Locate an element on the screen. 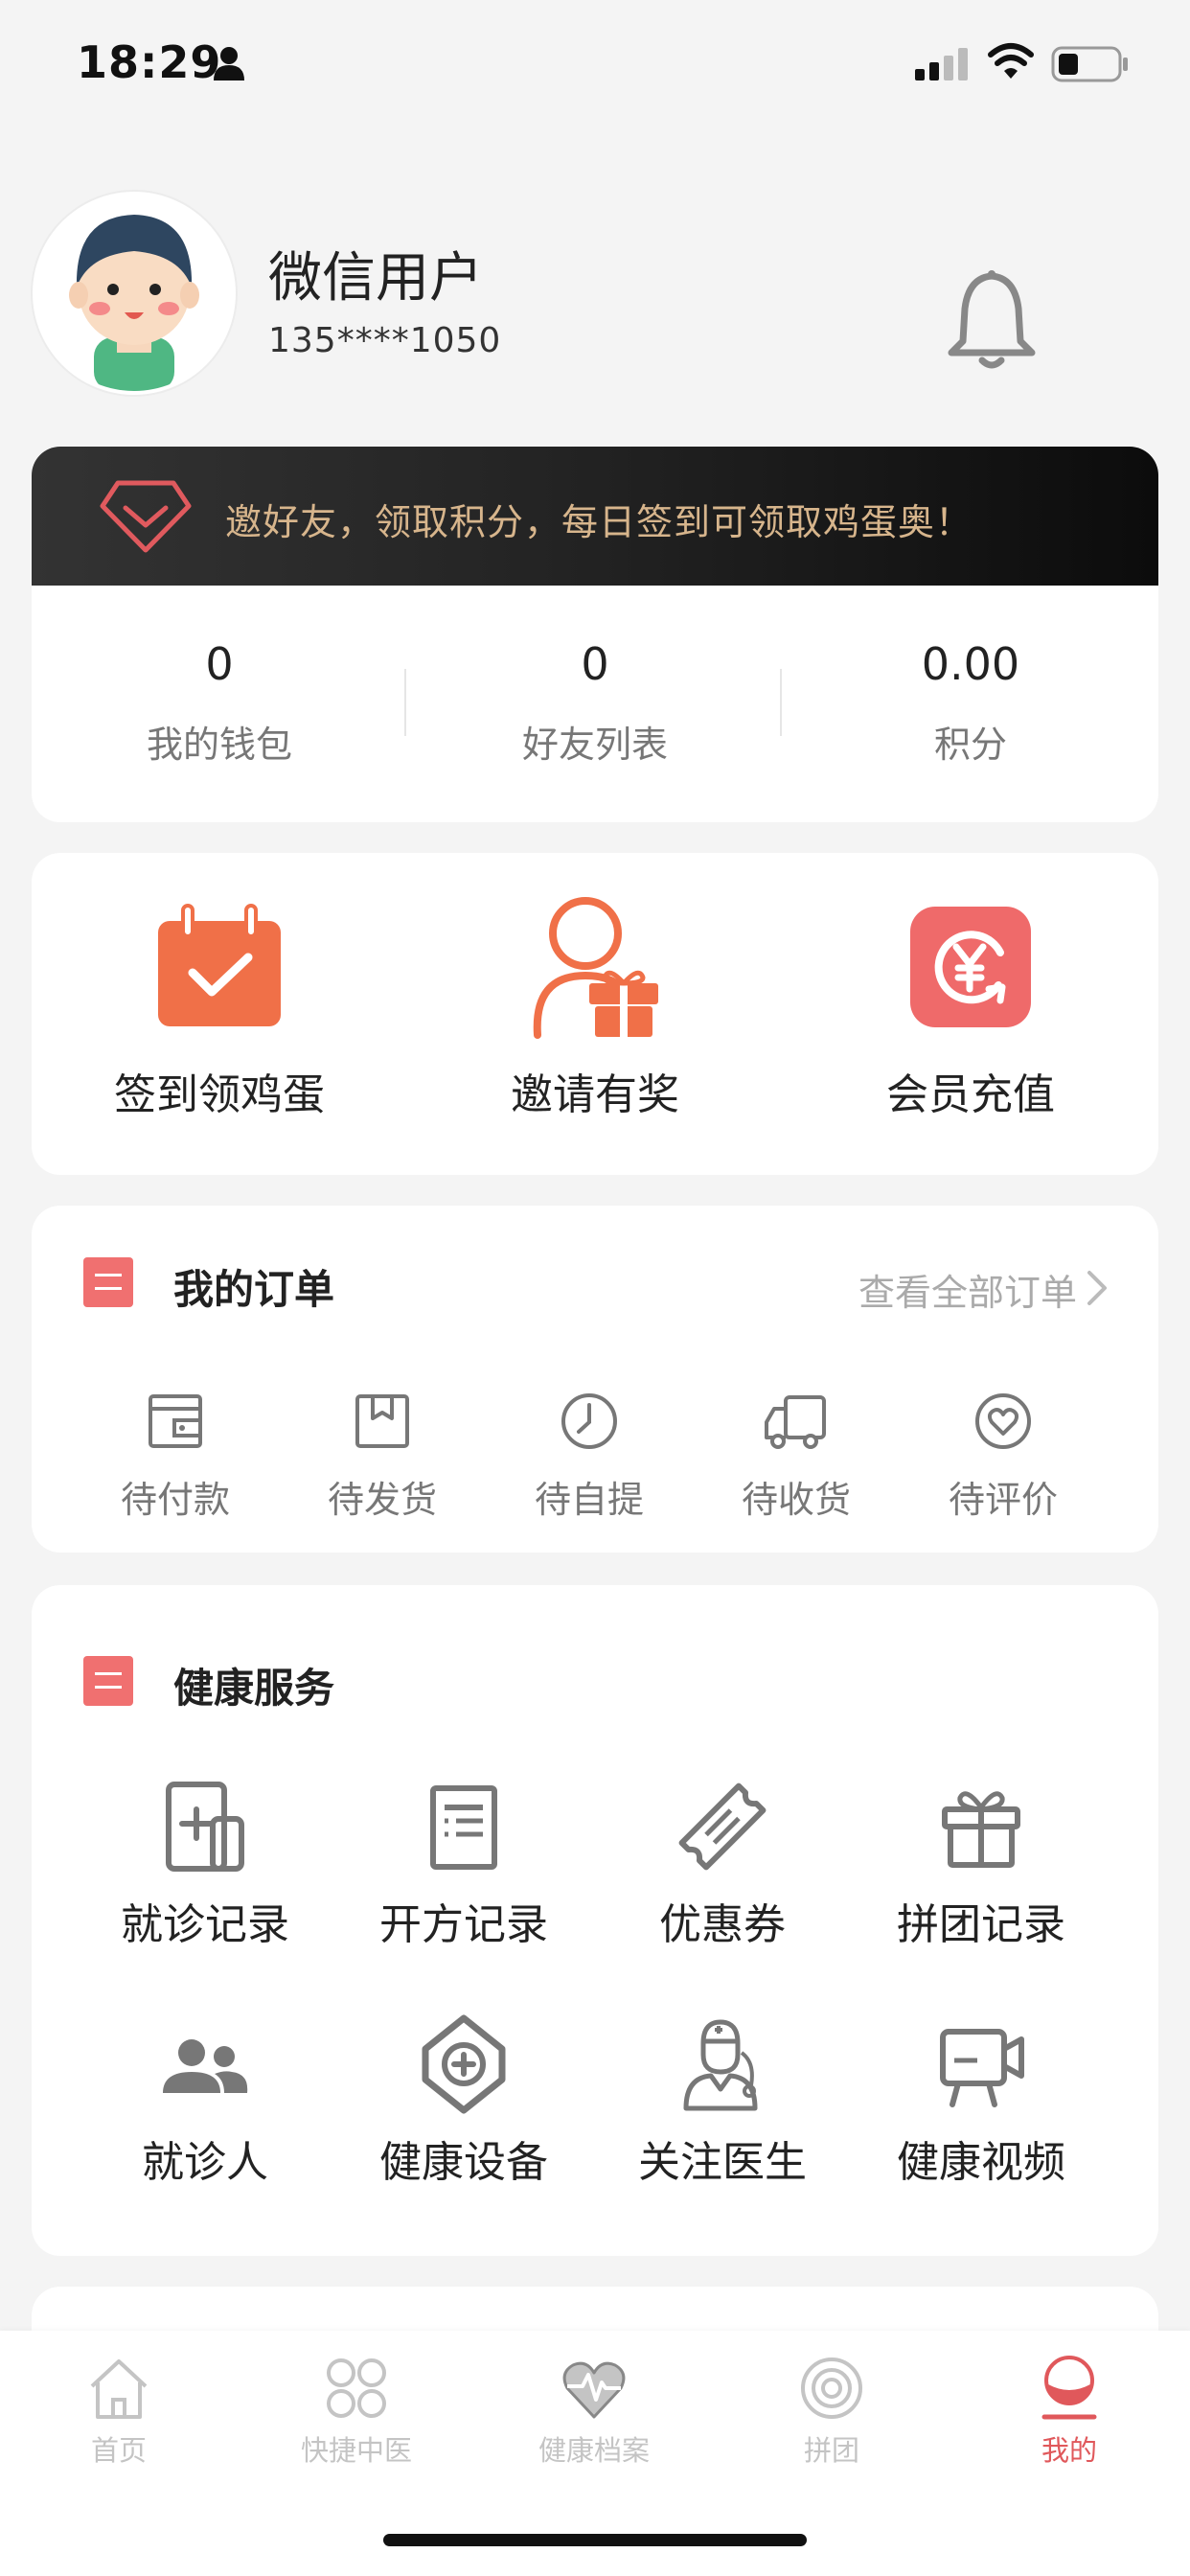 This screenshot has width=1190, height=2576. profile-icon is located at coordinates (1070, 2388).